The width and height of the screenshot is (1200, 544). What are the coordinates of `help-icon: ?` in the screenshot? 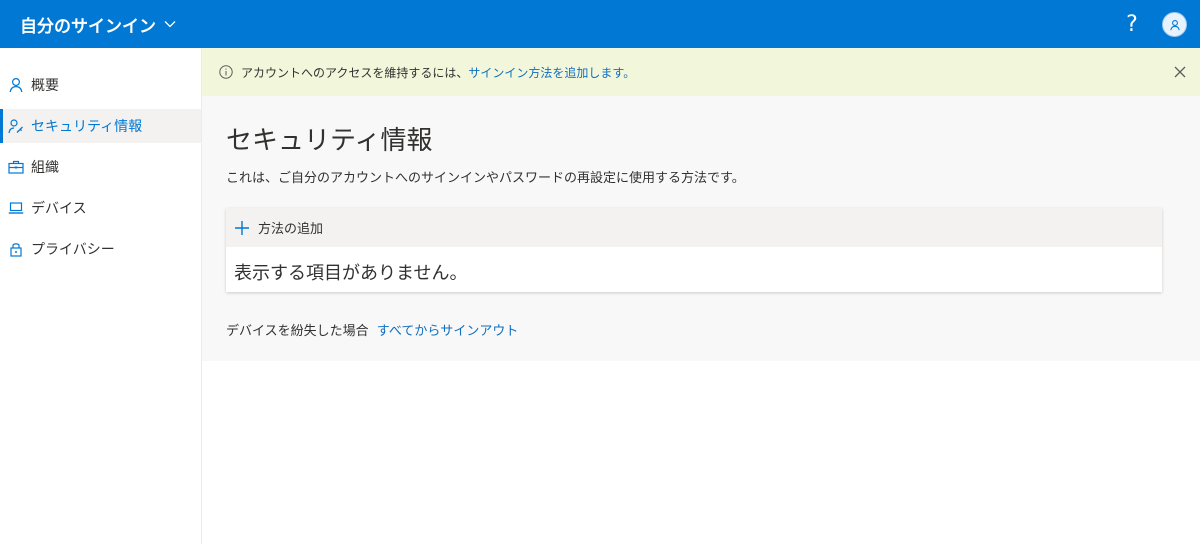 It's located at (1132, 24).